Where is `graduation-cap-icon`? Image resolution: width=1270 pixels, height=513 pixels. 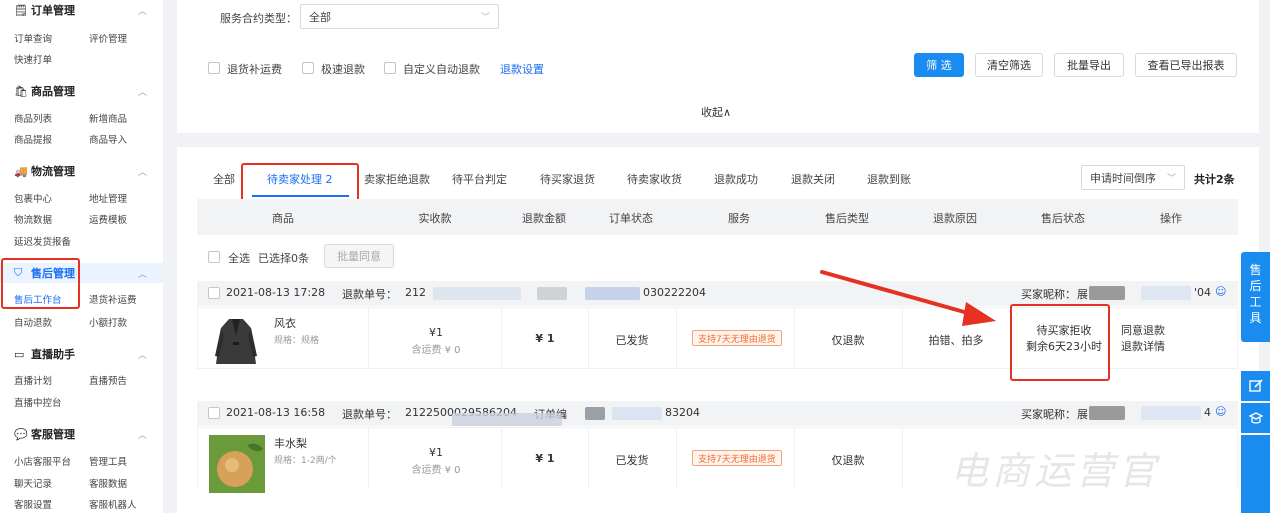
graduation-cap-icon is located at coordinates (1255, 418).